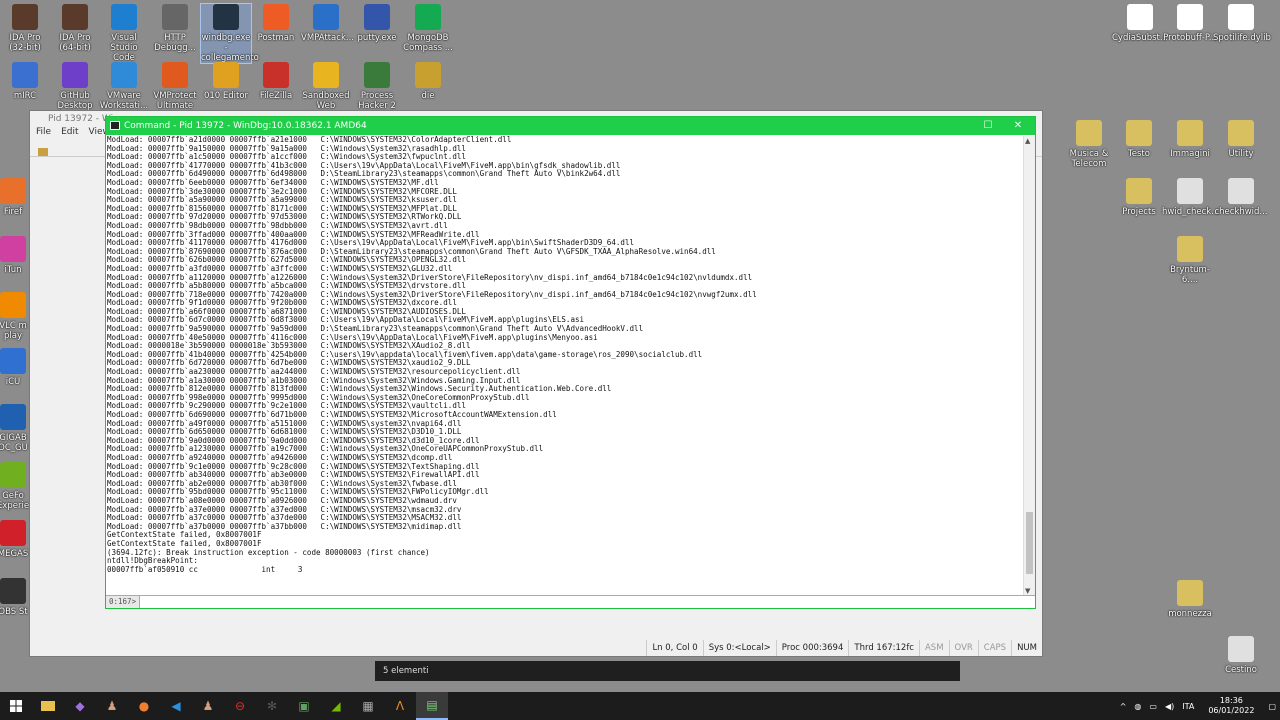 The width and height of the screenshot is (1280, 720). What do you see at coordinates (1241, 191) in the screenshot?
I see `desktop-icon-rmid-6-icon` at bounding box center [1241, 191].